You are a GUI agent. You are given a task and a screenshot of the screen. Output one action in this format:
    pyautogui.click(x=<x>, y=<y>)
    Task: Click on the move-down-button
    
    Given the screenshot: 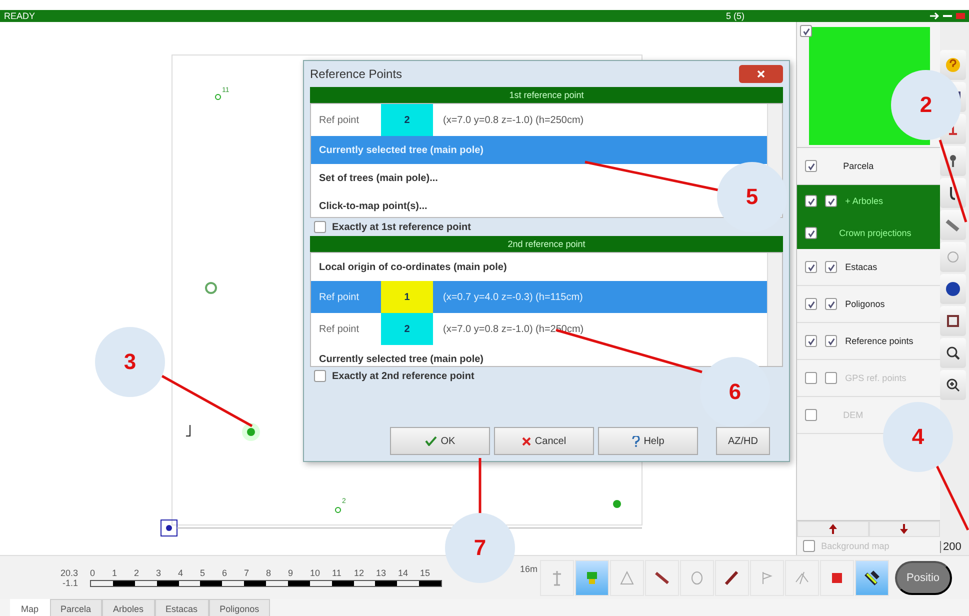 What is the action you would take?
    pyautogui.click(x=904, y=529)
    